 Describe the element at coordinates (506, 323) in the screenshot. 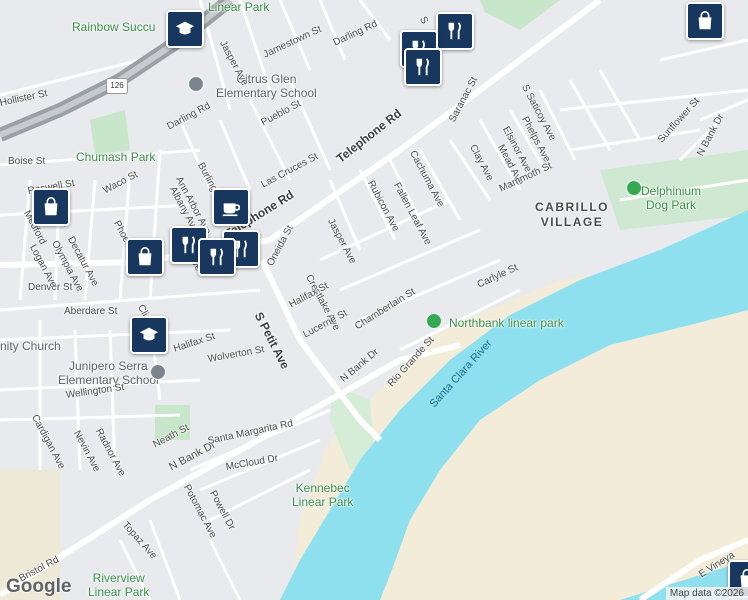

I see `northbank-park-label: Northbank linear park` at that location.